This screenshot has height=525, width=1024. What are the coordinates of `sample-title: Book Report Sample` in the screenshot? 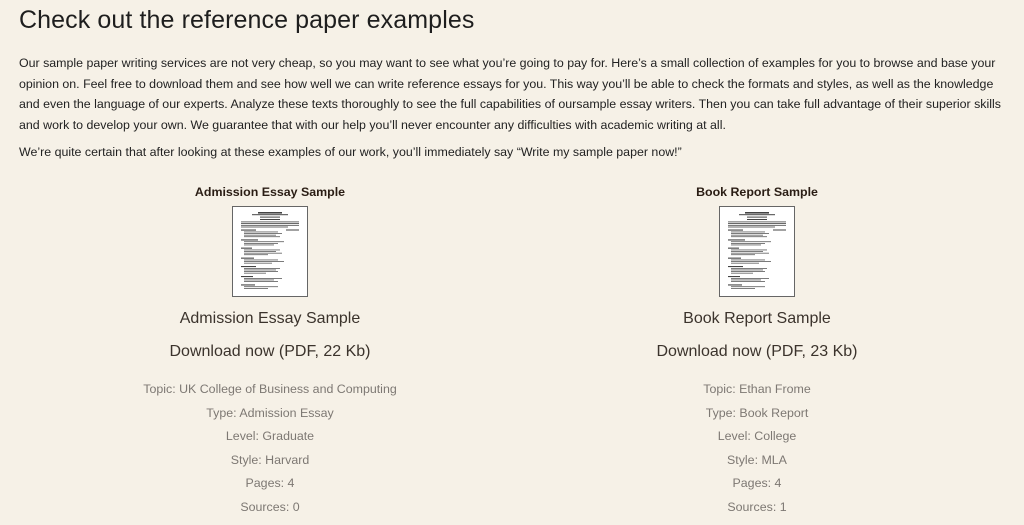 It's located at (757, 318).